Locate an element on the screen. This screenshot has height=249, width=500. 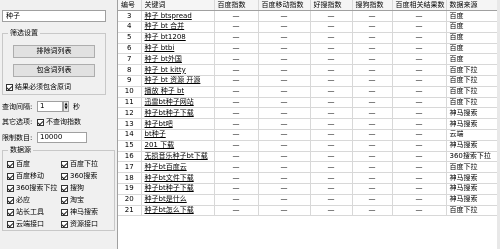
table-cell: 15 is located at coordinates (130, 146).